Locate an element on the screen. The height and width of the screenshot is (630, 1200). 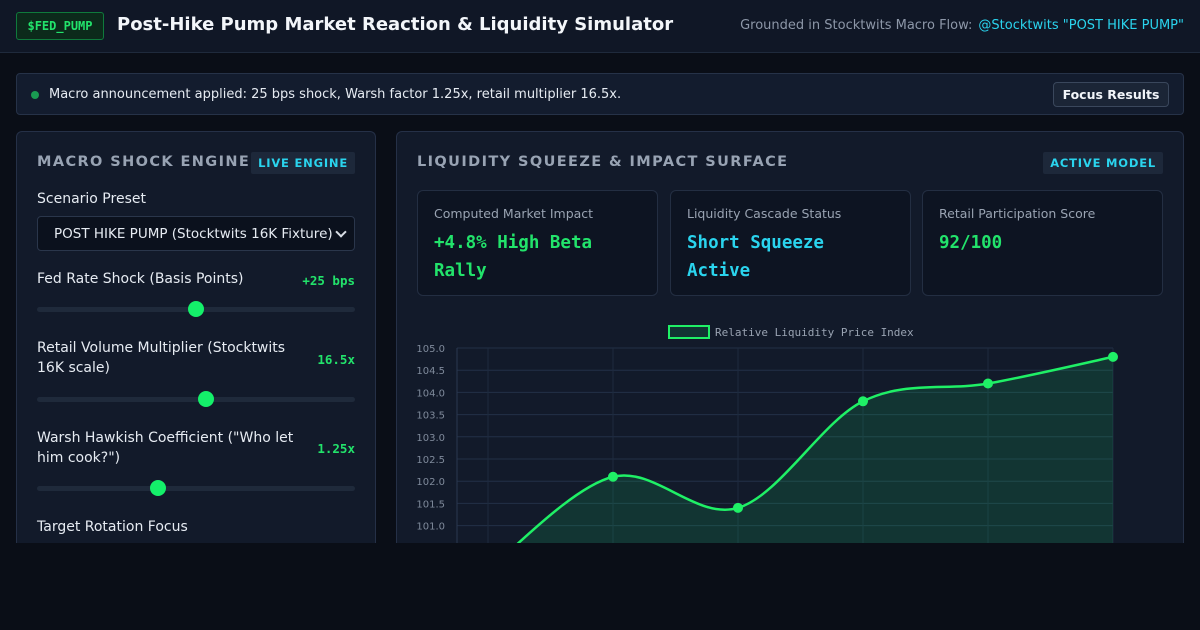
fed-rate-shock-label: Fed Rate Shock (Basis Points) is located at coordinates (140, 279).